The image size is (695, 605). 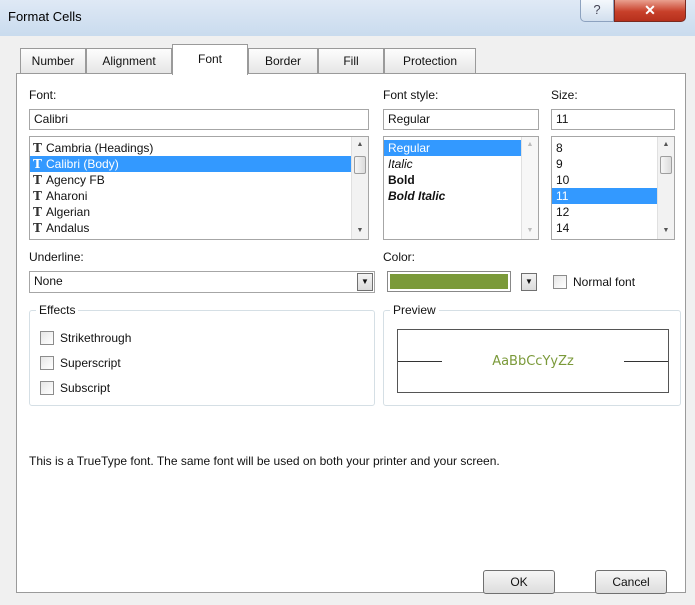 I want to click on font-style-list-item: Regular, so click(x=461, y=148).